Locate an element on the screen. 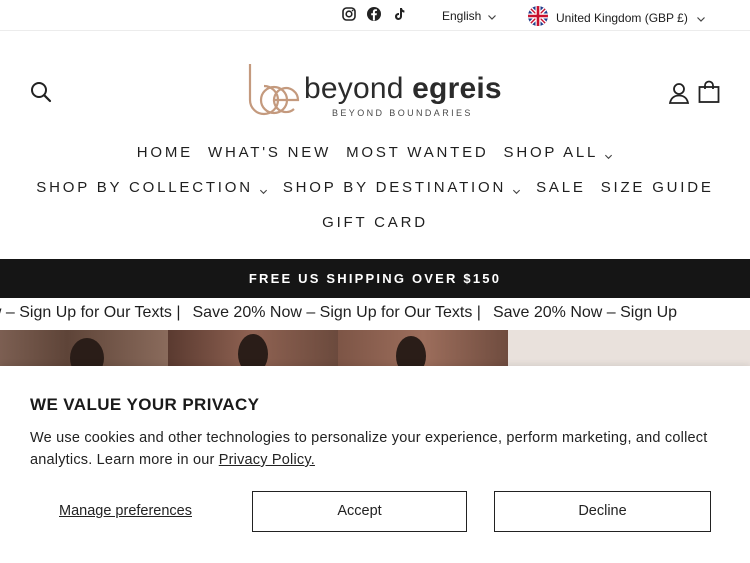  nav-shop-by-destination: SHOP BY DESTINATION is located at coordinates (402, 187).